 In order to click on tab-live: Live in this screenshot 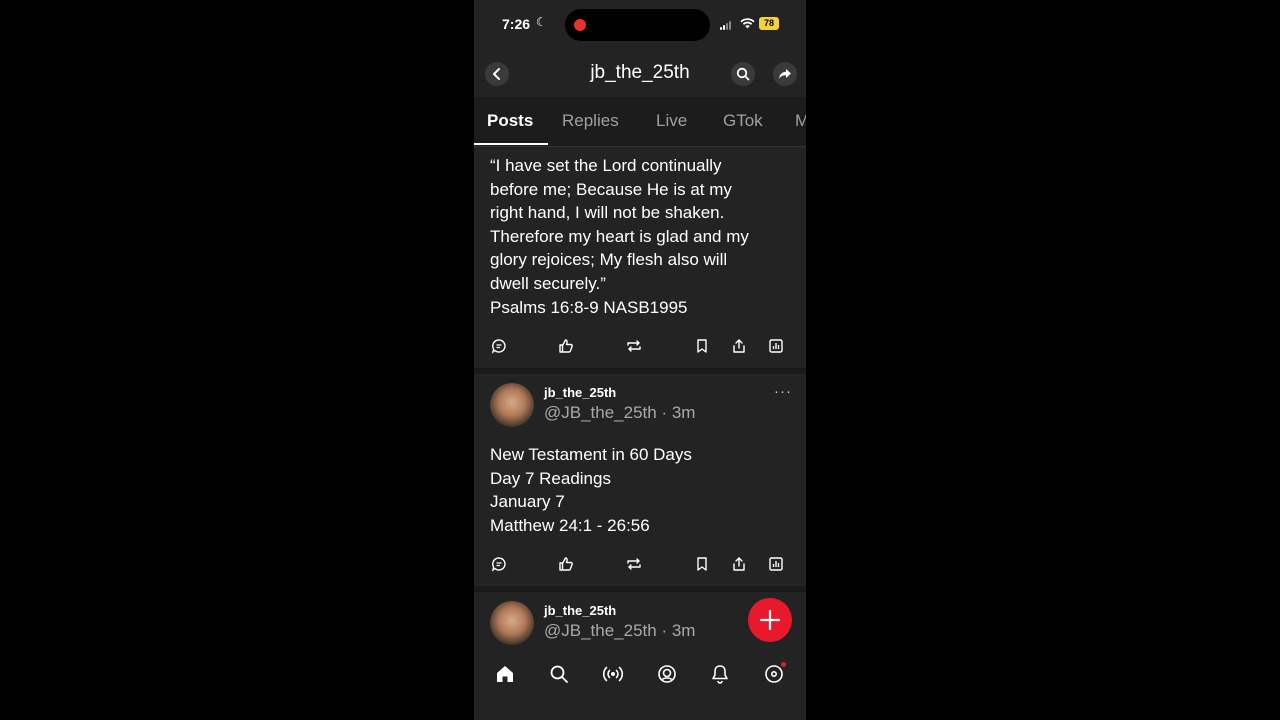, I will do `click(671, 121)`.